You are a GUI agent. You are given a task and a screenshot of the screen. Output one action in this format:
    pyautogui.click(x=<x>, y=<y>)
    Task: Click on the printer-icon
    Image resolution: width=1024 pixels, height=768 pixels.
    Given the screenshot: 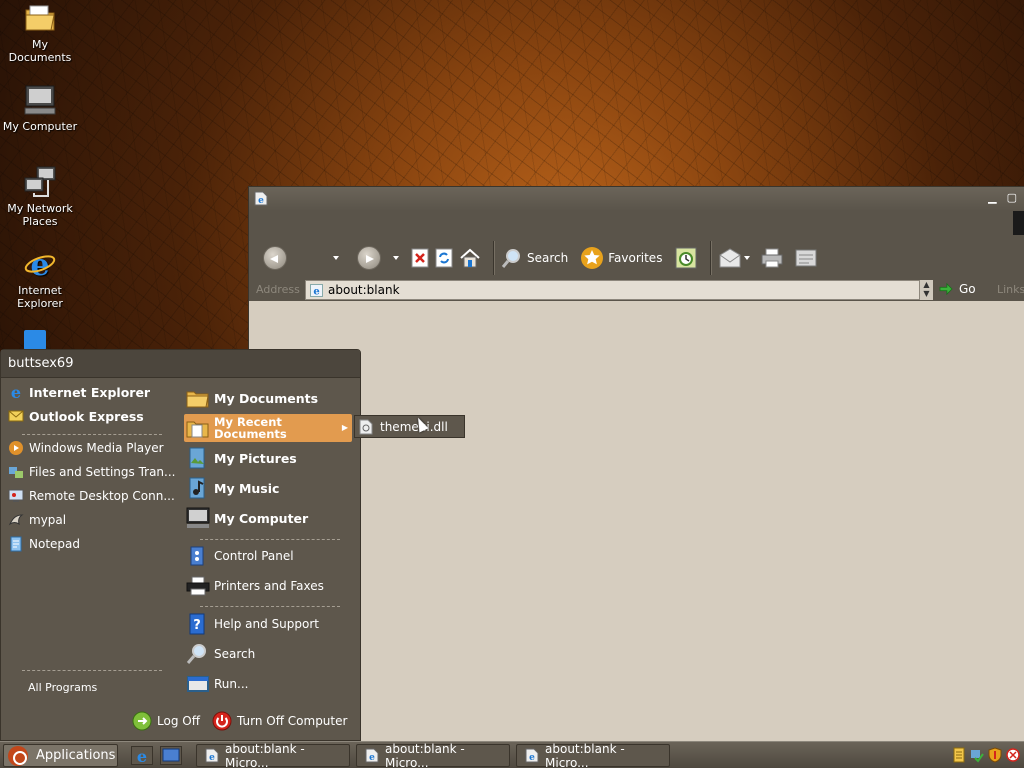 What is the action you would take?
    pyautogui.click(x=772, y=258)
    